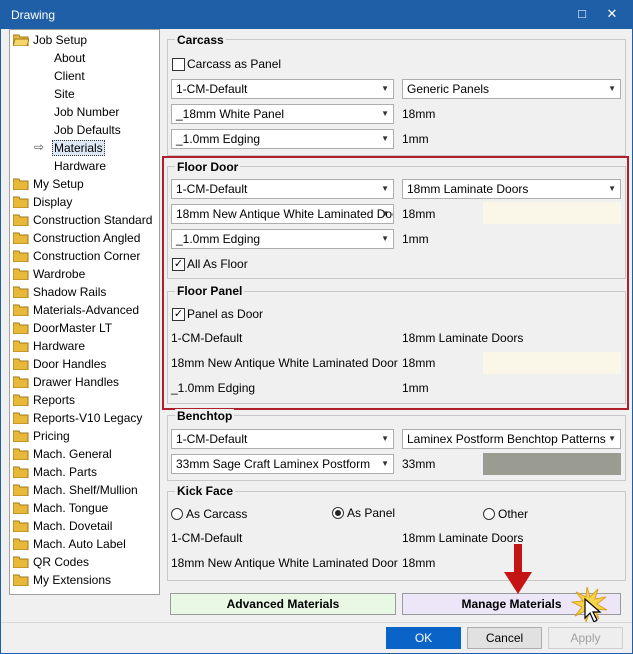  Describe the element at coordinates (69, 76) in the screenshot. I see `tree-item-client: Client` at that location.